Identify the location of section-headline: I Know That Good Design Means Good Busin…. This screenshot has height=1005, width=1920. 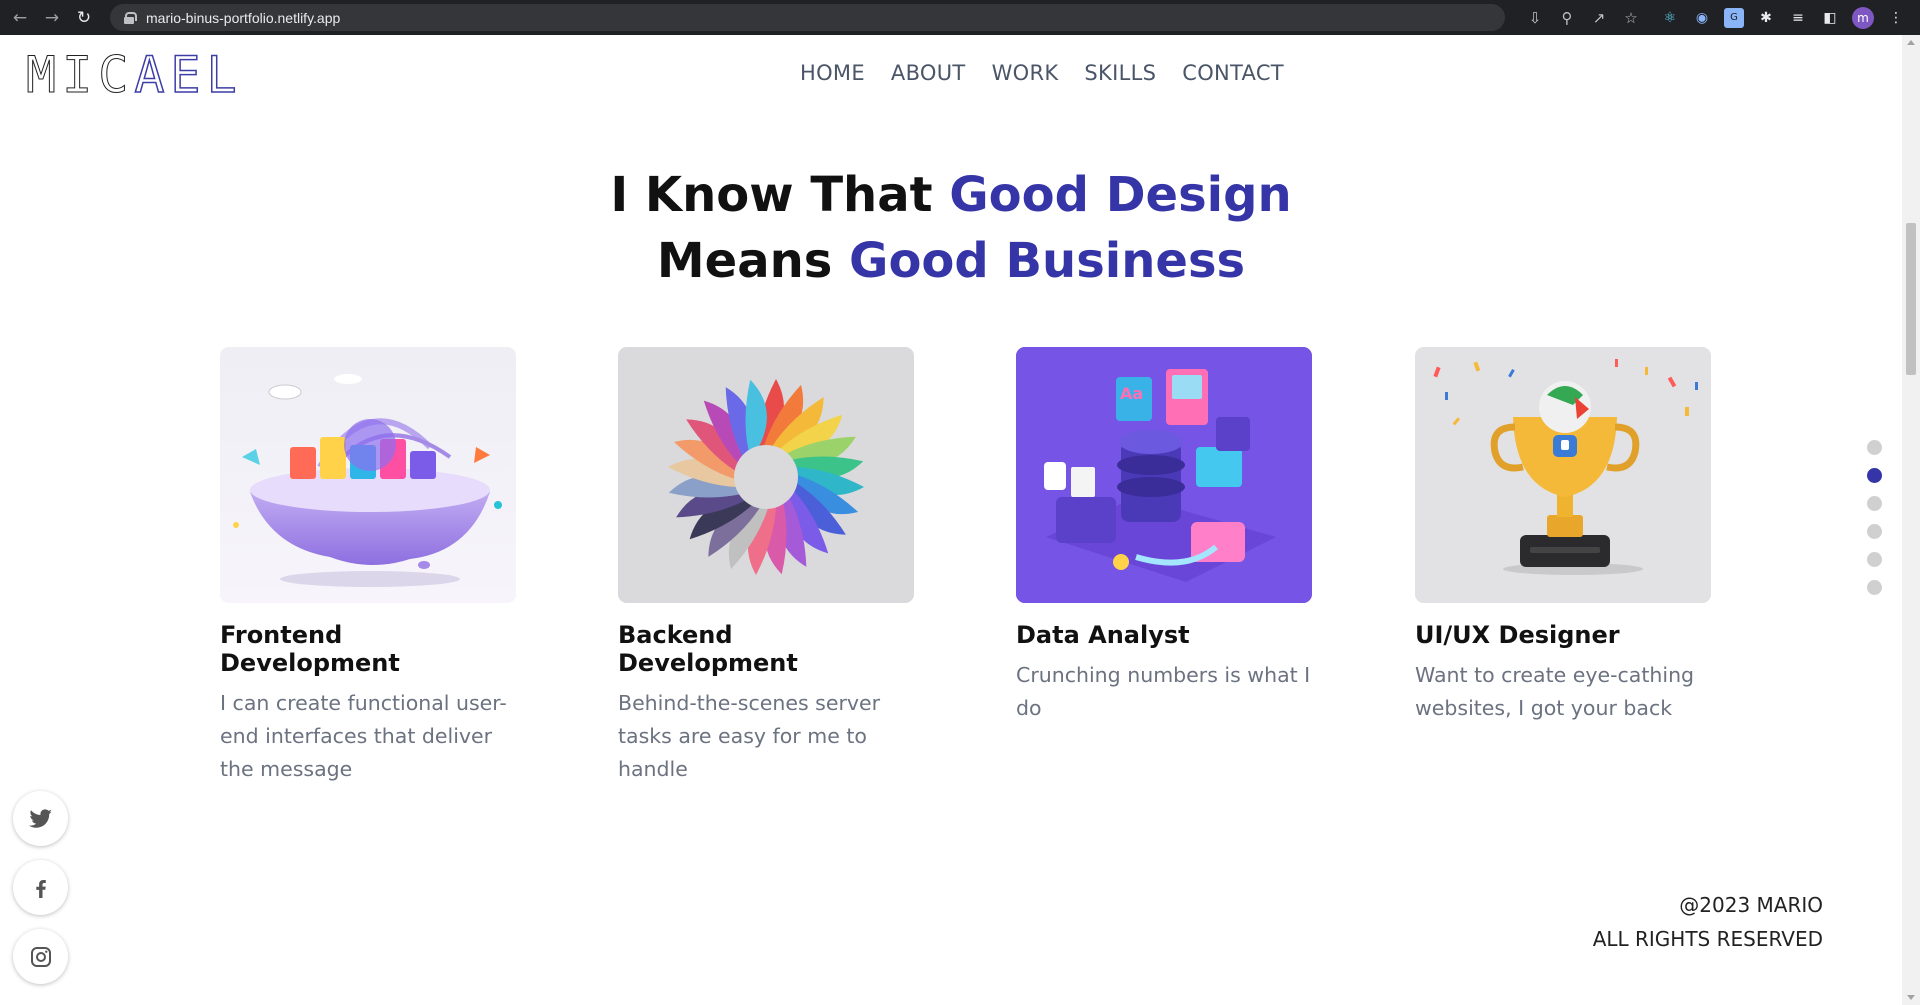
(951, 228).